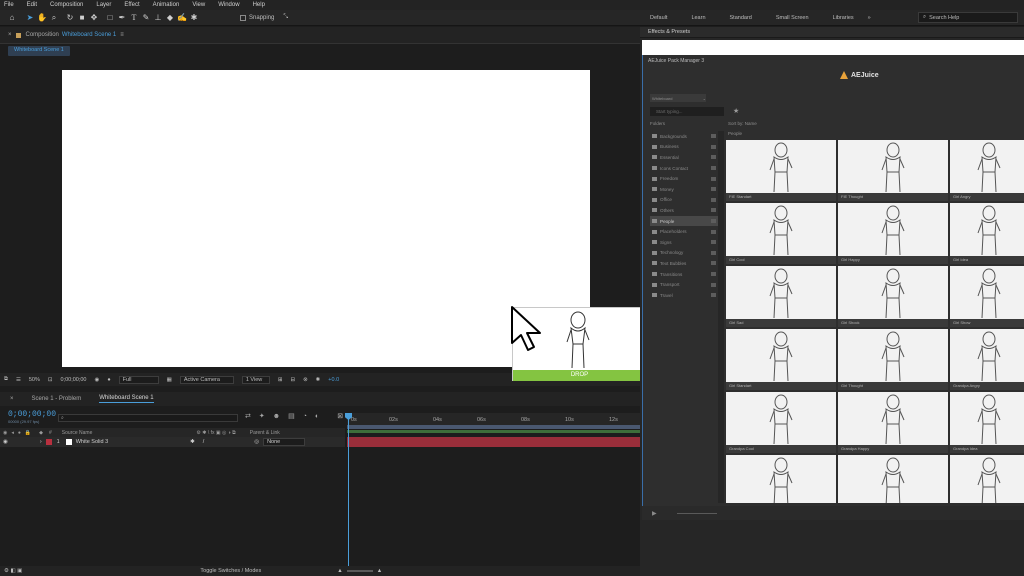 This screenshot has width=1024, height=576. Describe the element at coordinates (781, 359) in the screenshot. I see `character-thumbnail: Girl Standart` at that location.